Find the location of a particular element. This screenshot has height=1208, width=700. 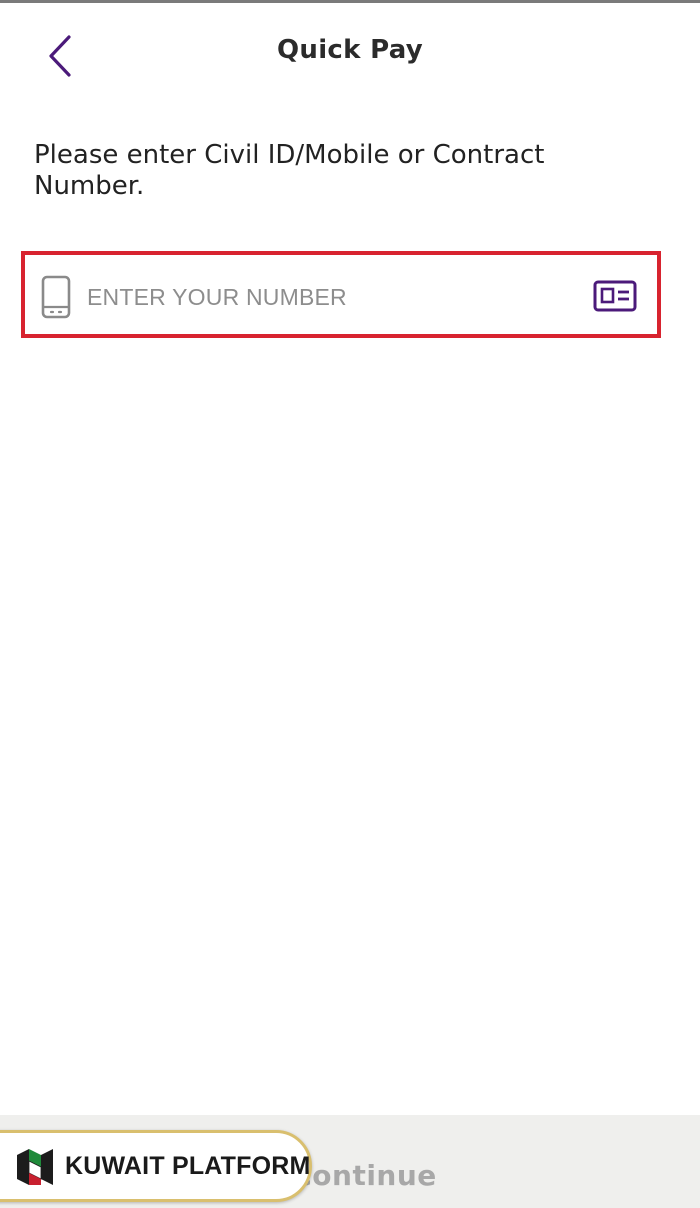

mobile-phone-icon is located at coordinates (56, 297).